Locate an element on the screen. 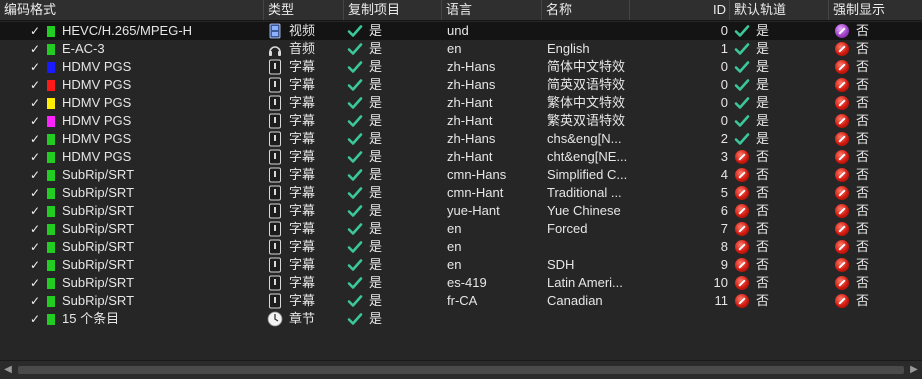 The width and height of the screenshot is (922, 379). track-row: ✓ SubRip/SRT 字幕 是 en SDH 9 否 否 is located at coordinates (461, 265).